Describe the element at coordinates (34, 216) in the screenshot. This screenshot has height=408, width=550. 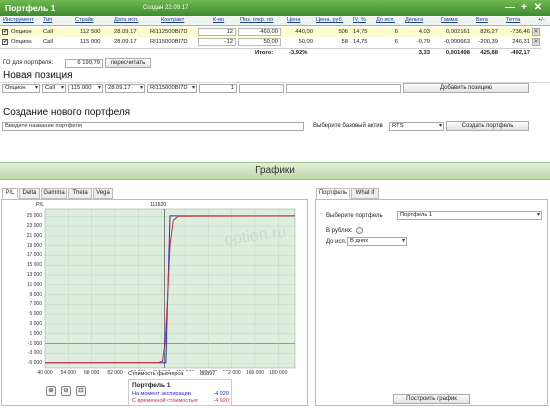
I see `y-tick-label: 25 000` at that location.